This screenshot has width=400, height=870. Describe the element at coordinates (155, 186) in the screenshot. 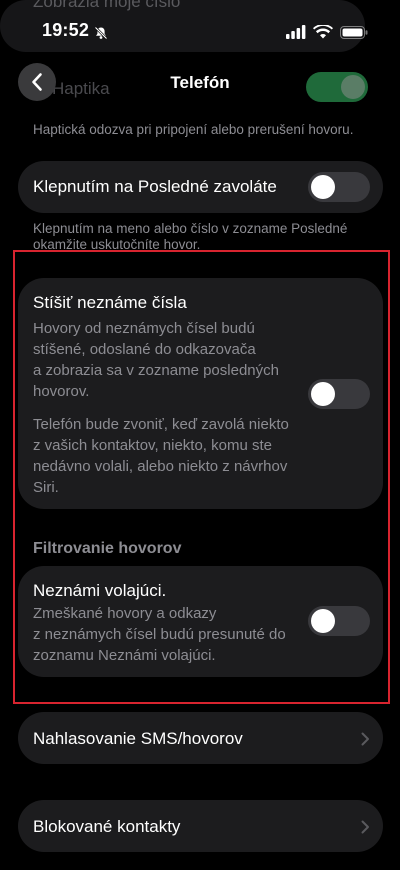

I see `recents-call-label: Klepnutím na Posledné zavoláte` at that location.